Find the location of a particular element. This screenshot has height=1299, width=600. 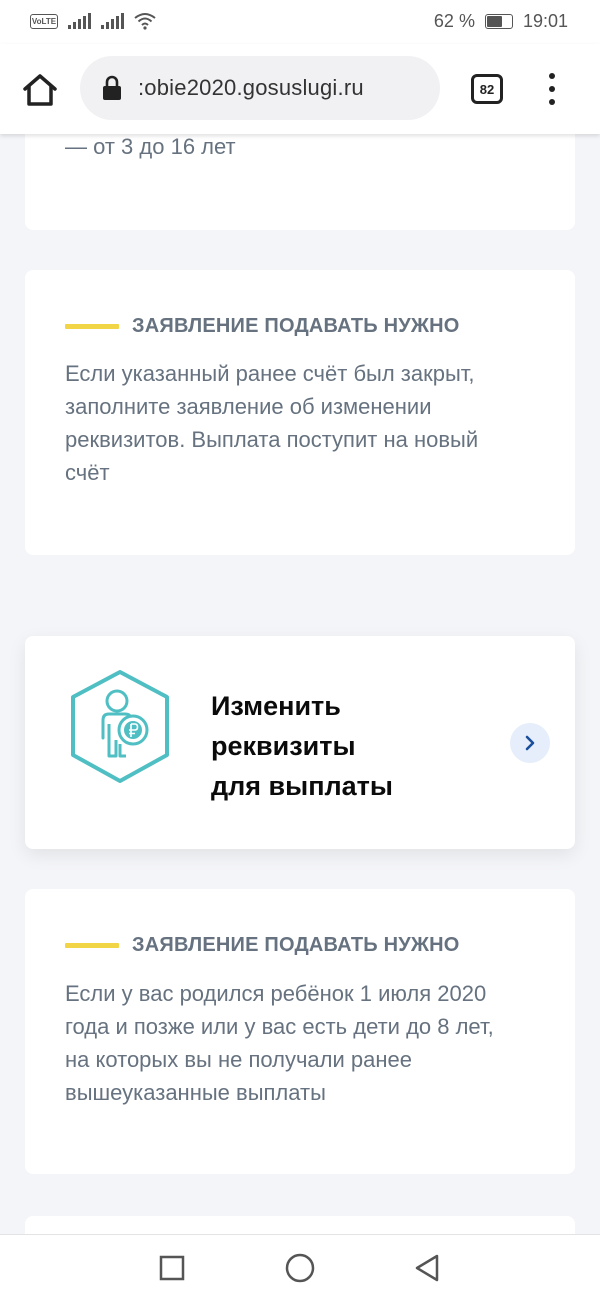

recent-apps-button is located at coordinates (172, 1268).